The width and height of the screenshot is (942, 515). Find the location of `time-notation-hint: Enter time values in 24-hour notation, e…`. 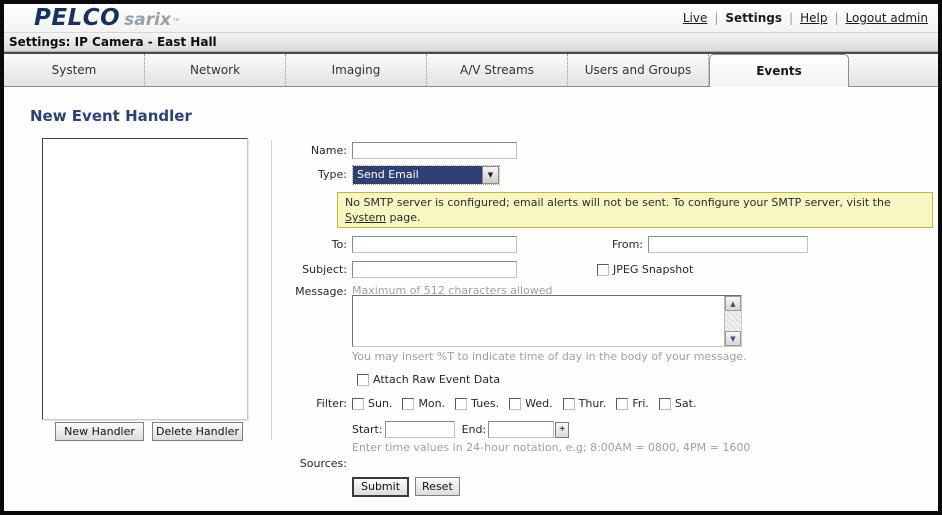

time-notation-hint: Enter time values in 24-hour notation, e… is located at coordinates (551, 447).